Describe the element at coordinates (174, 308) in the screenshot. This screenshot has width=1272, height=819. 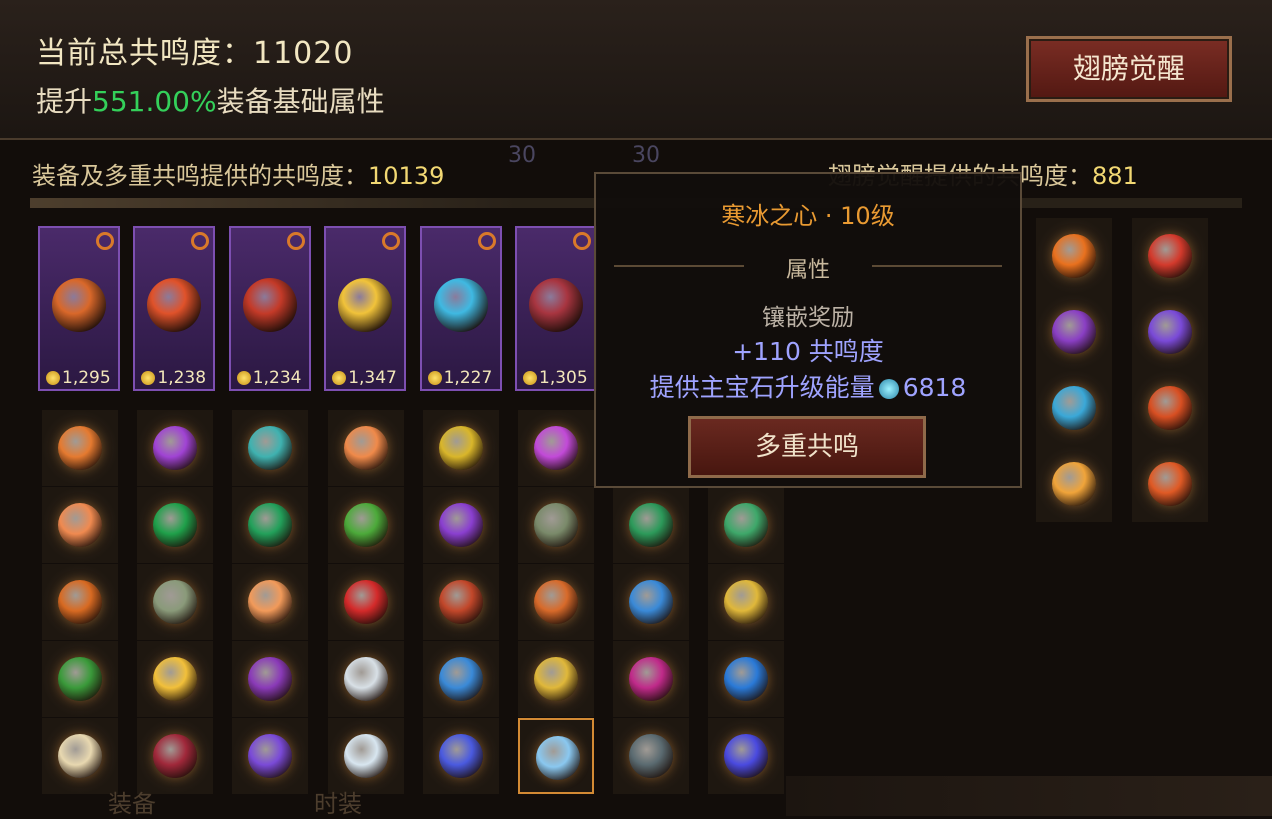
I see `equipment-slot-card: 1,238` at that location.